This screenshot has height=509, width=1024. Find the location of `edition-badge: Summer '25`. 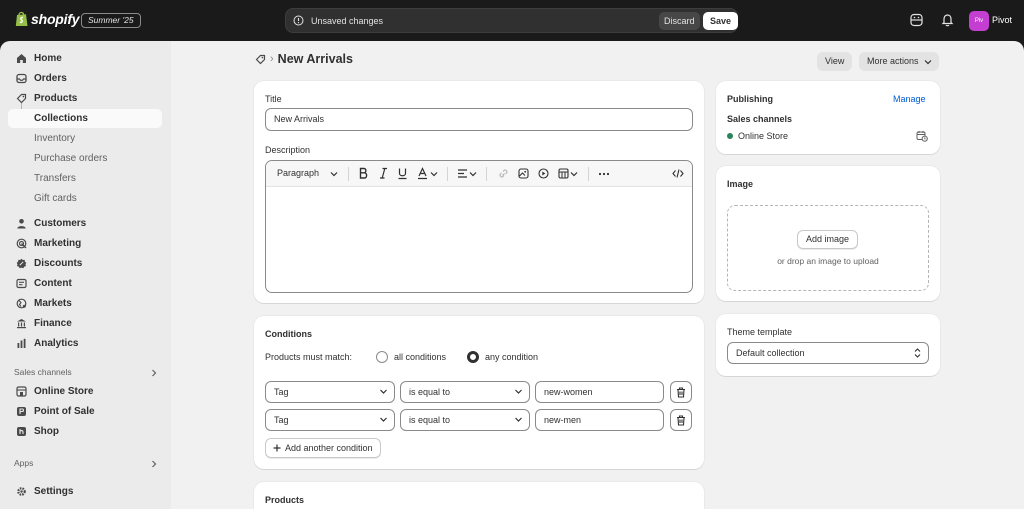

edition-badge: Summer '25 is located at coordinates (111, 20).